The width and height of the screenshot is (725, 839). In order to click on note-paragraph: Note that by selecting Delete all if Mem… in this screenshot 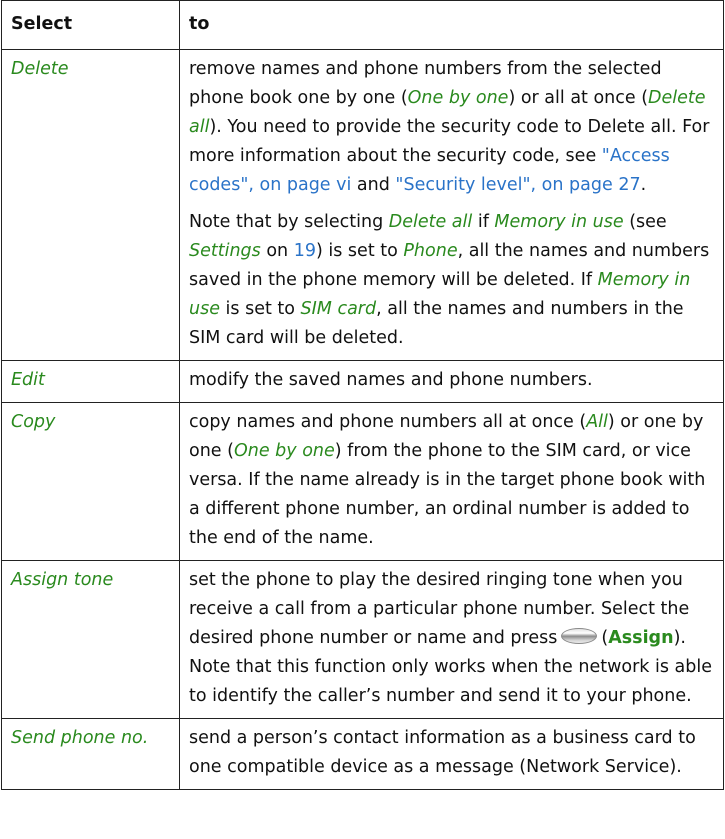, I will do `click(449, 280)`.